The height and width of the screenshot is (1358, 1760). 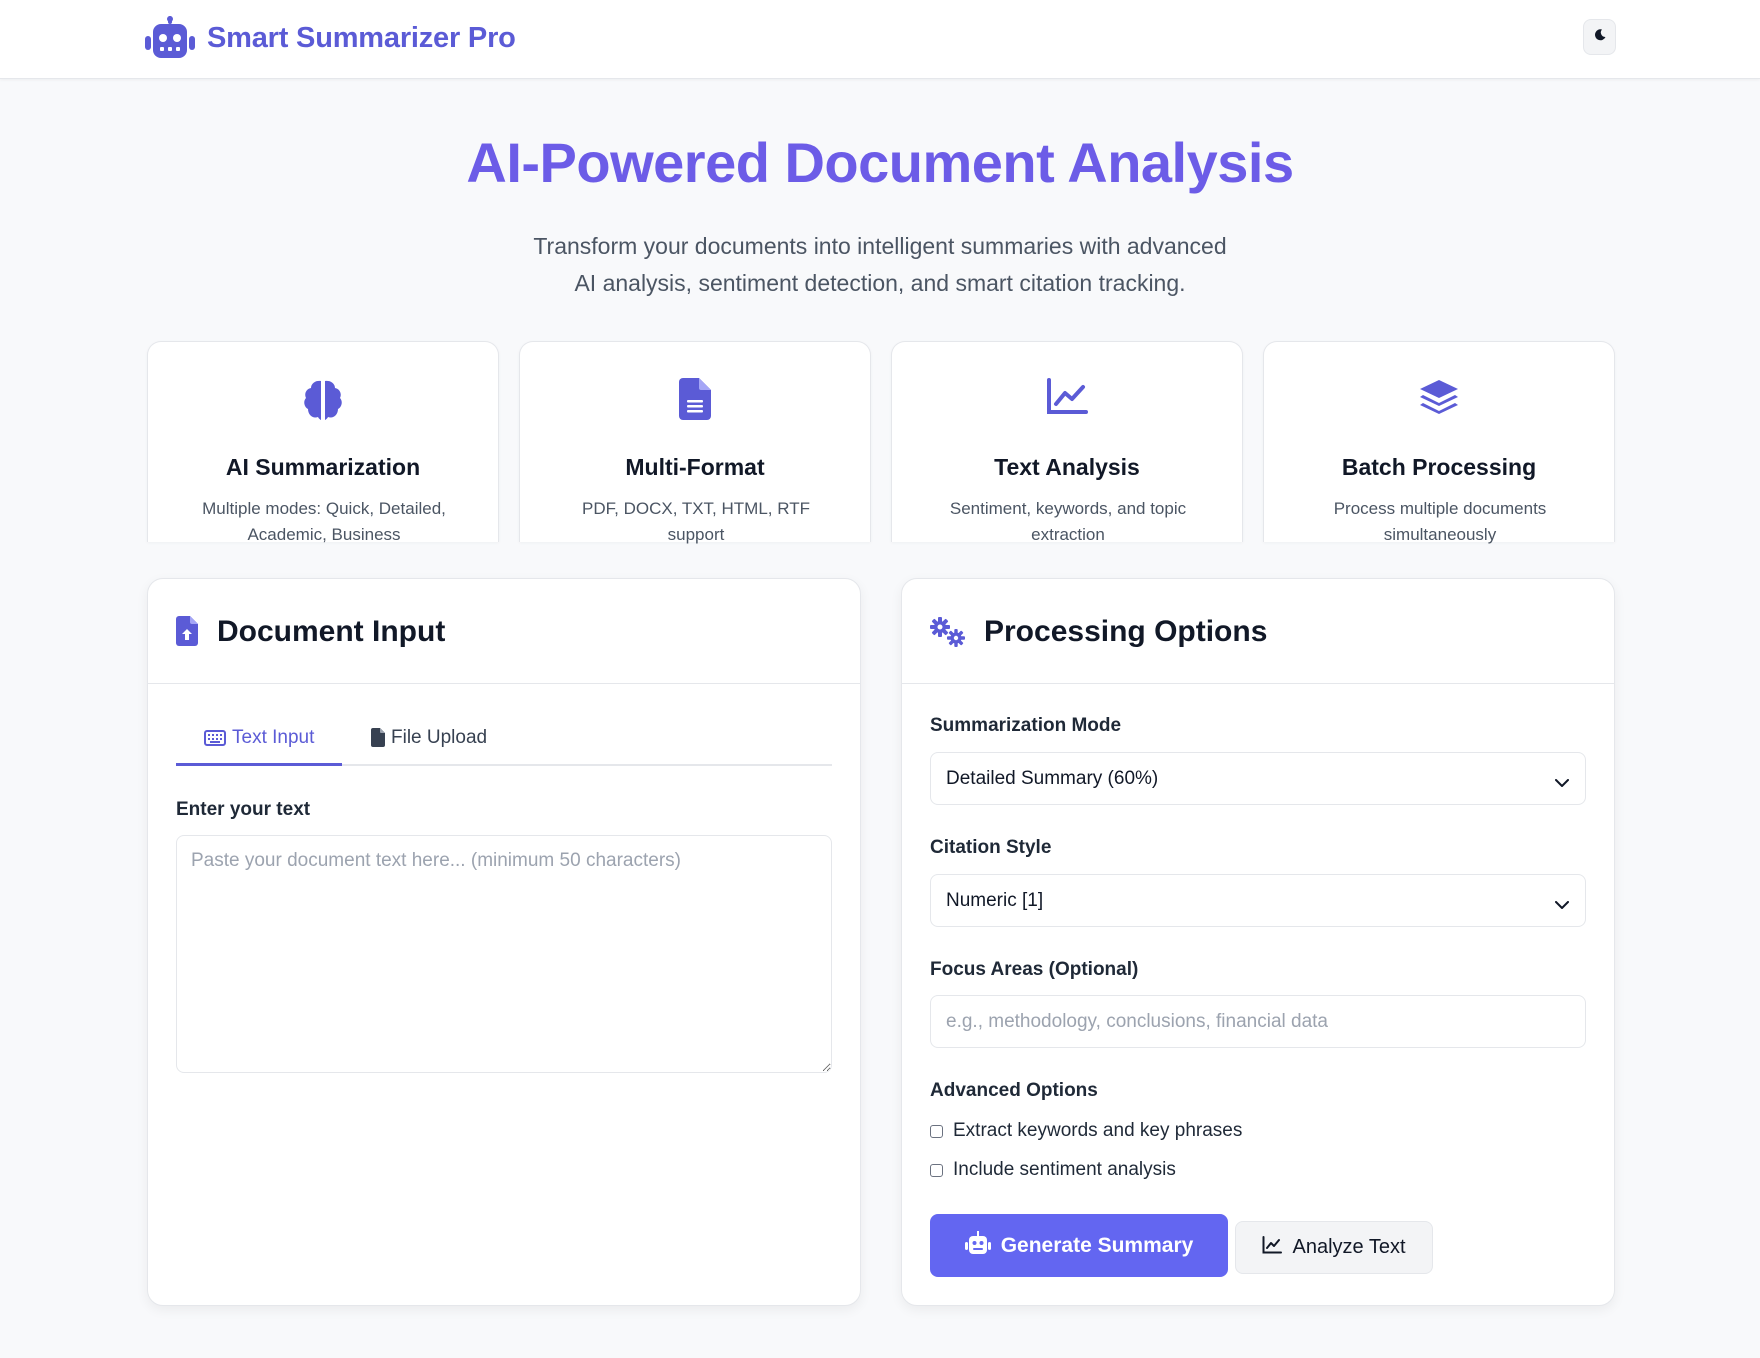 What do you see at coordinates (1026, 725) in the screenshot?
I see `mode-label: Summarization Mode` at bounding box center [1026, 725].